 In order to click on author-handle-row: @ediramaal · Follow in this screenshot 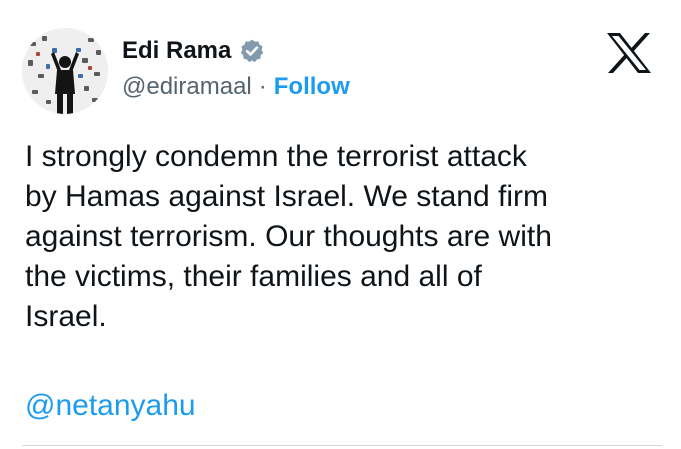, I will do `click(236, 87)`.